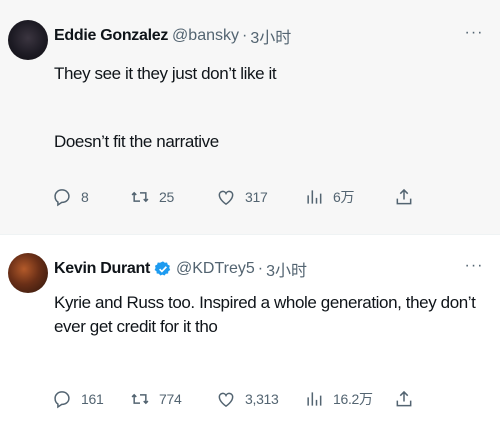  I want to click on author-name: Eddie Gonzalez, so click(111, 36).